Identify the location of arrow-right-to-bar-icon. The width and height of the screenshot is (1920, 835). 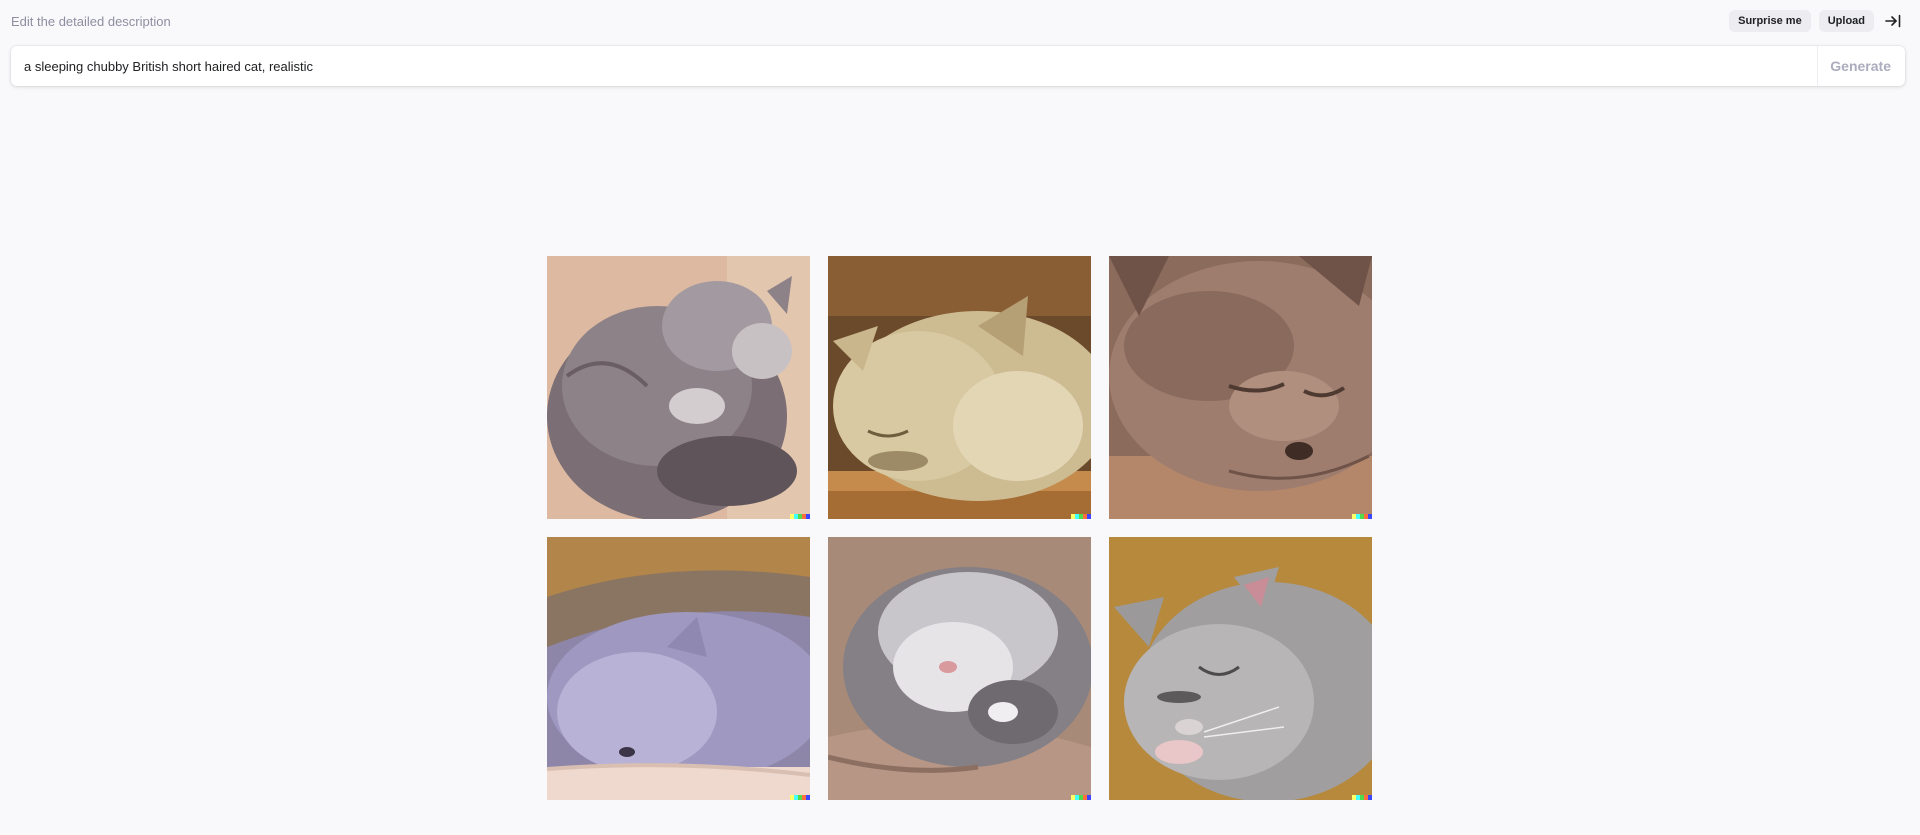
(1893, 21).